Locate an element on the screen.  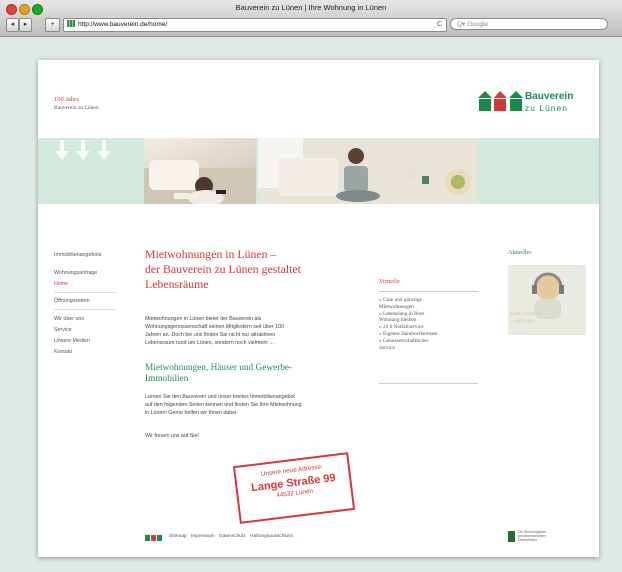
footer-link-datenschutz: Datenschutz is located at coordinates (232, 536).